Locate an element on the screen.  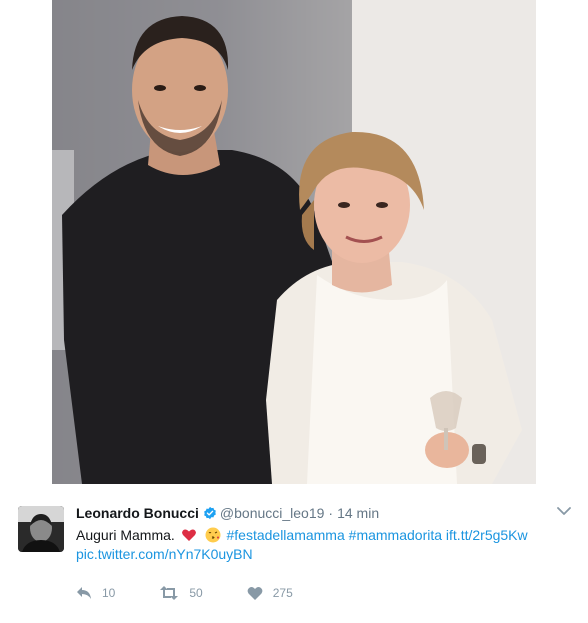
author-name: Leonardo Bonucci is located at coordinates (137, 513).